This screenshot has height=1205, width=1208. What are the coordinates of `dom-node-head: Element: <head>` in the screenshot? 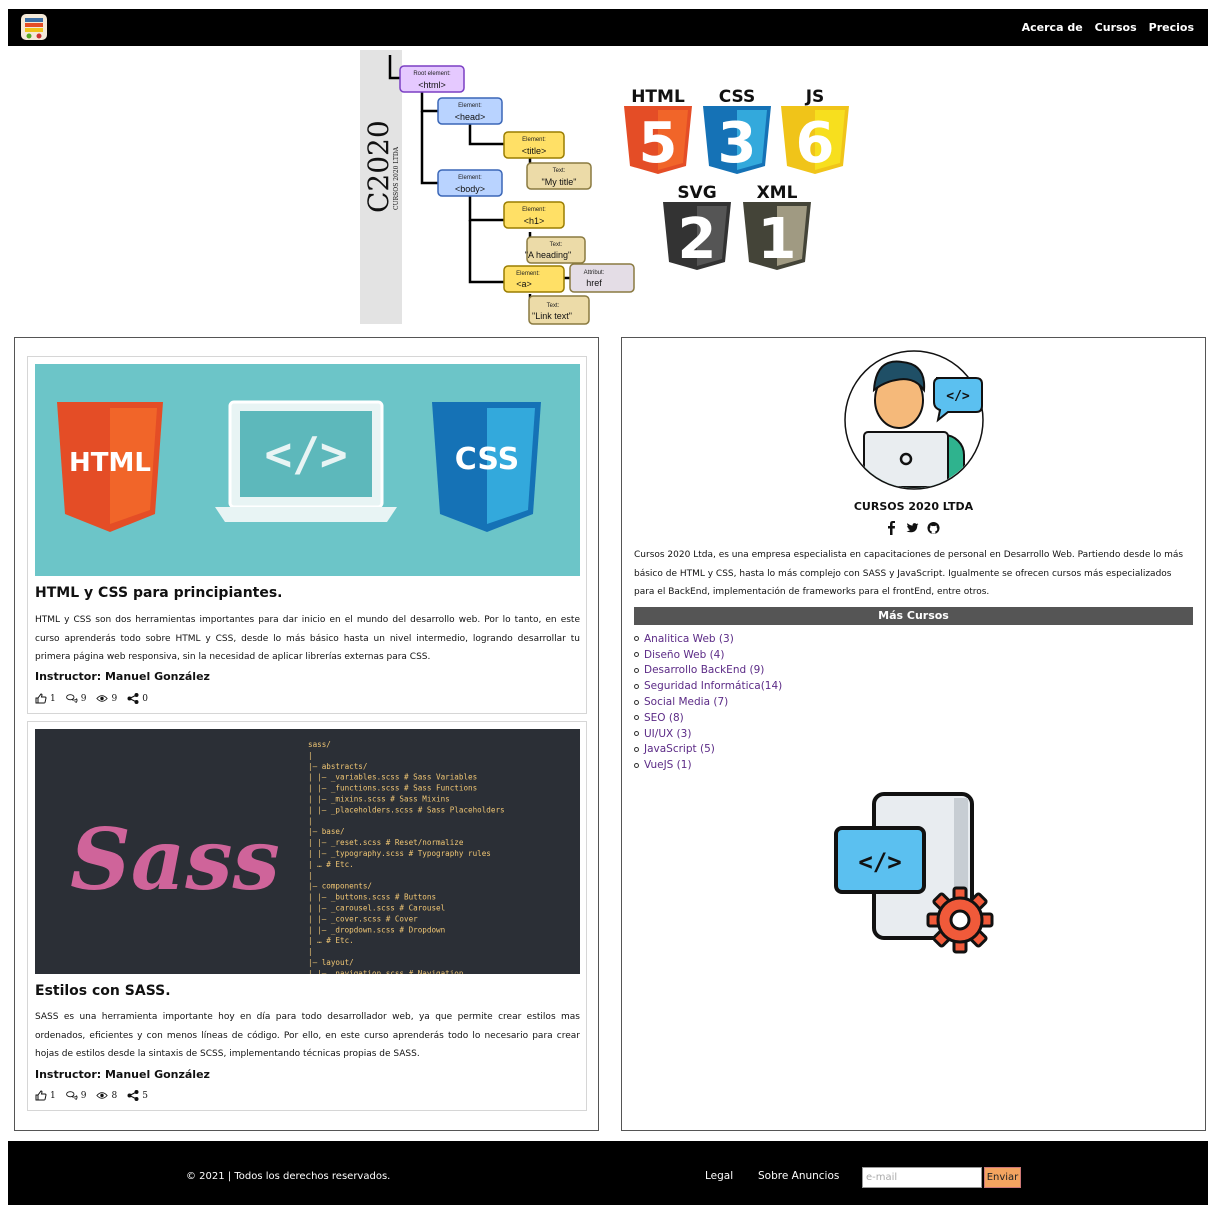 It's located at (470, 111).